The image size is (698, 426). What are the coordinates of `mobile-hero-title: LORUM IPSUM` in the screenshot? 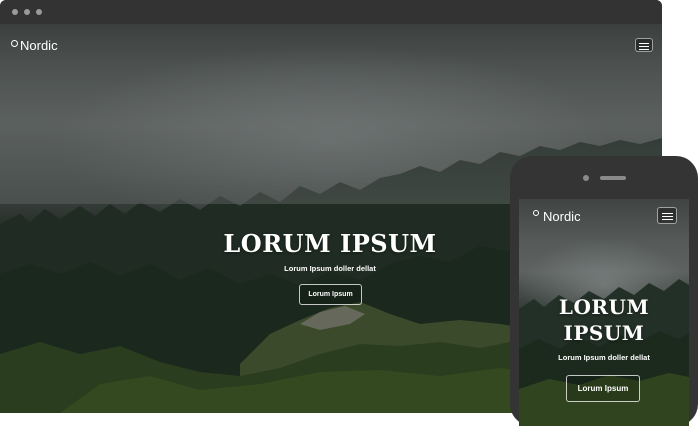 It's located at (604, 320).